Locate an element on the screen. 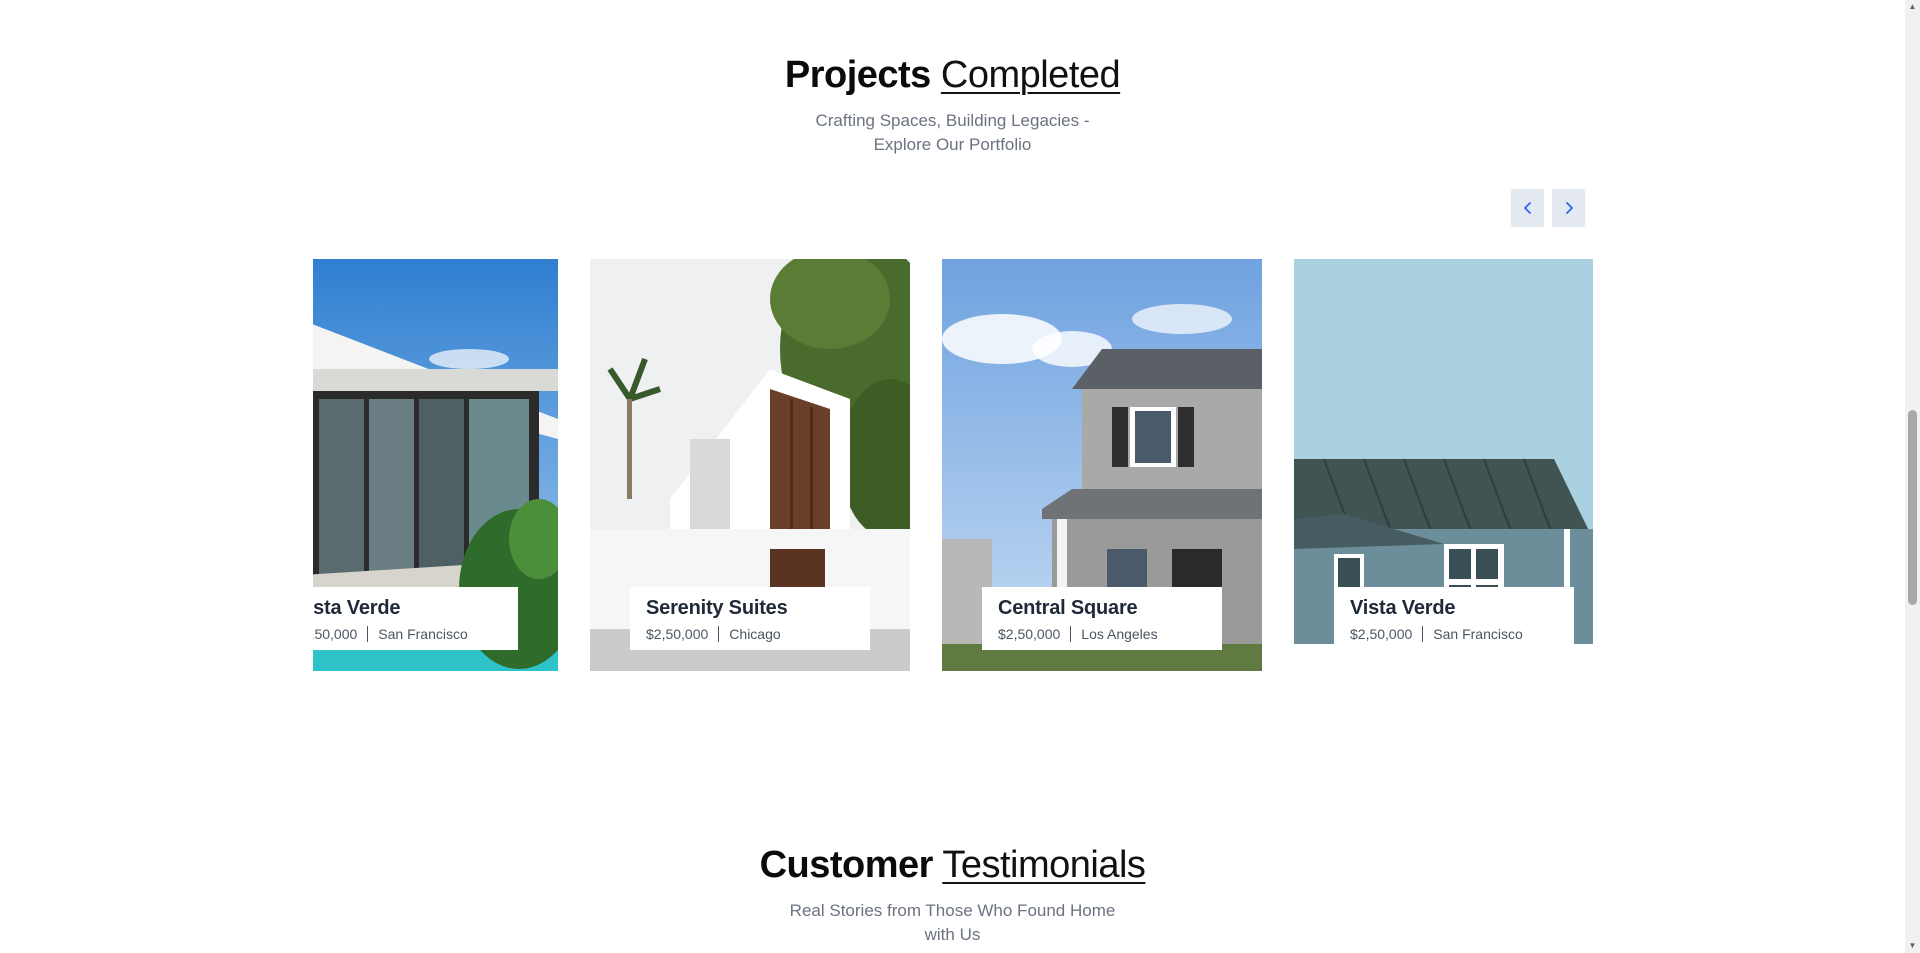  testimonials-heading: Customer Testimonials is located at coordinates (952, 865).